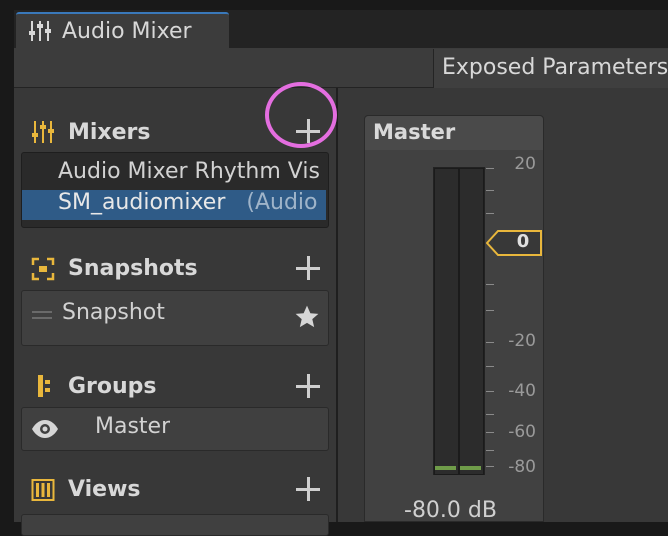 Image resolution: width=668 pixels, height=536 pixels. I want to click on mixers-title: Mixers, so click(109, 132).